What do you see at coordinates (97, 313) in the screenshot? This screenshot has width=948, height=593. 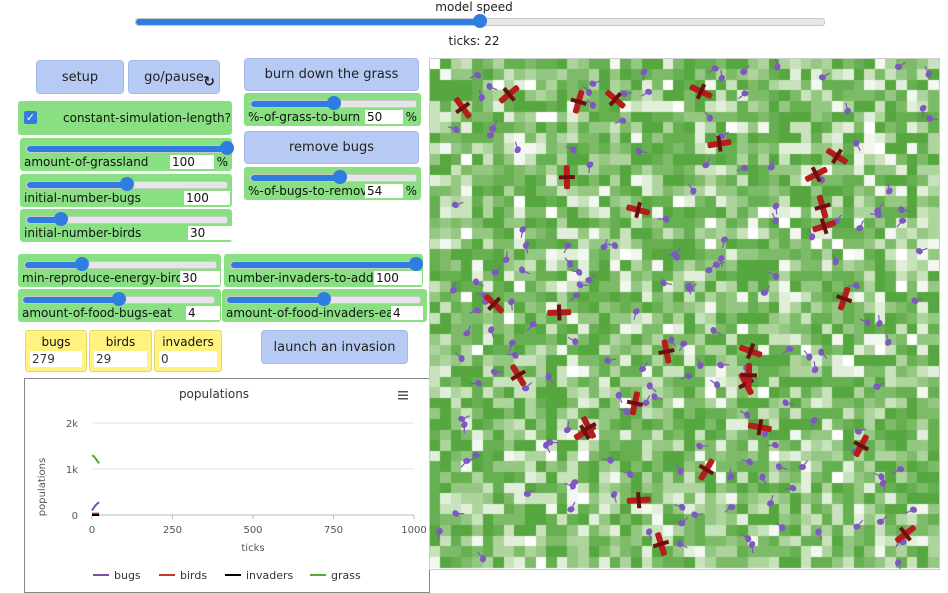 I see `slider-label: amount-of-food-bugs-eat` at bounding box center [97, 313].